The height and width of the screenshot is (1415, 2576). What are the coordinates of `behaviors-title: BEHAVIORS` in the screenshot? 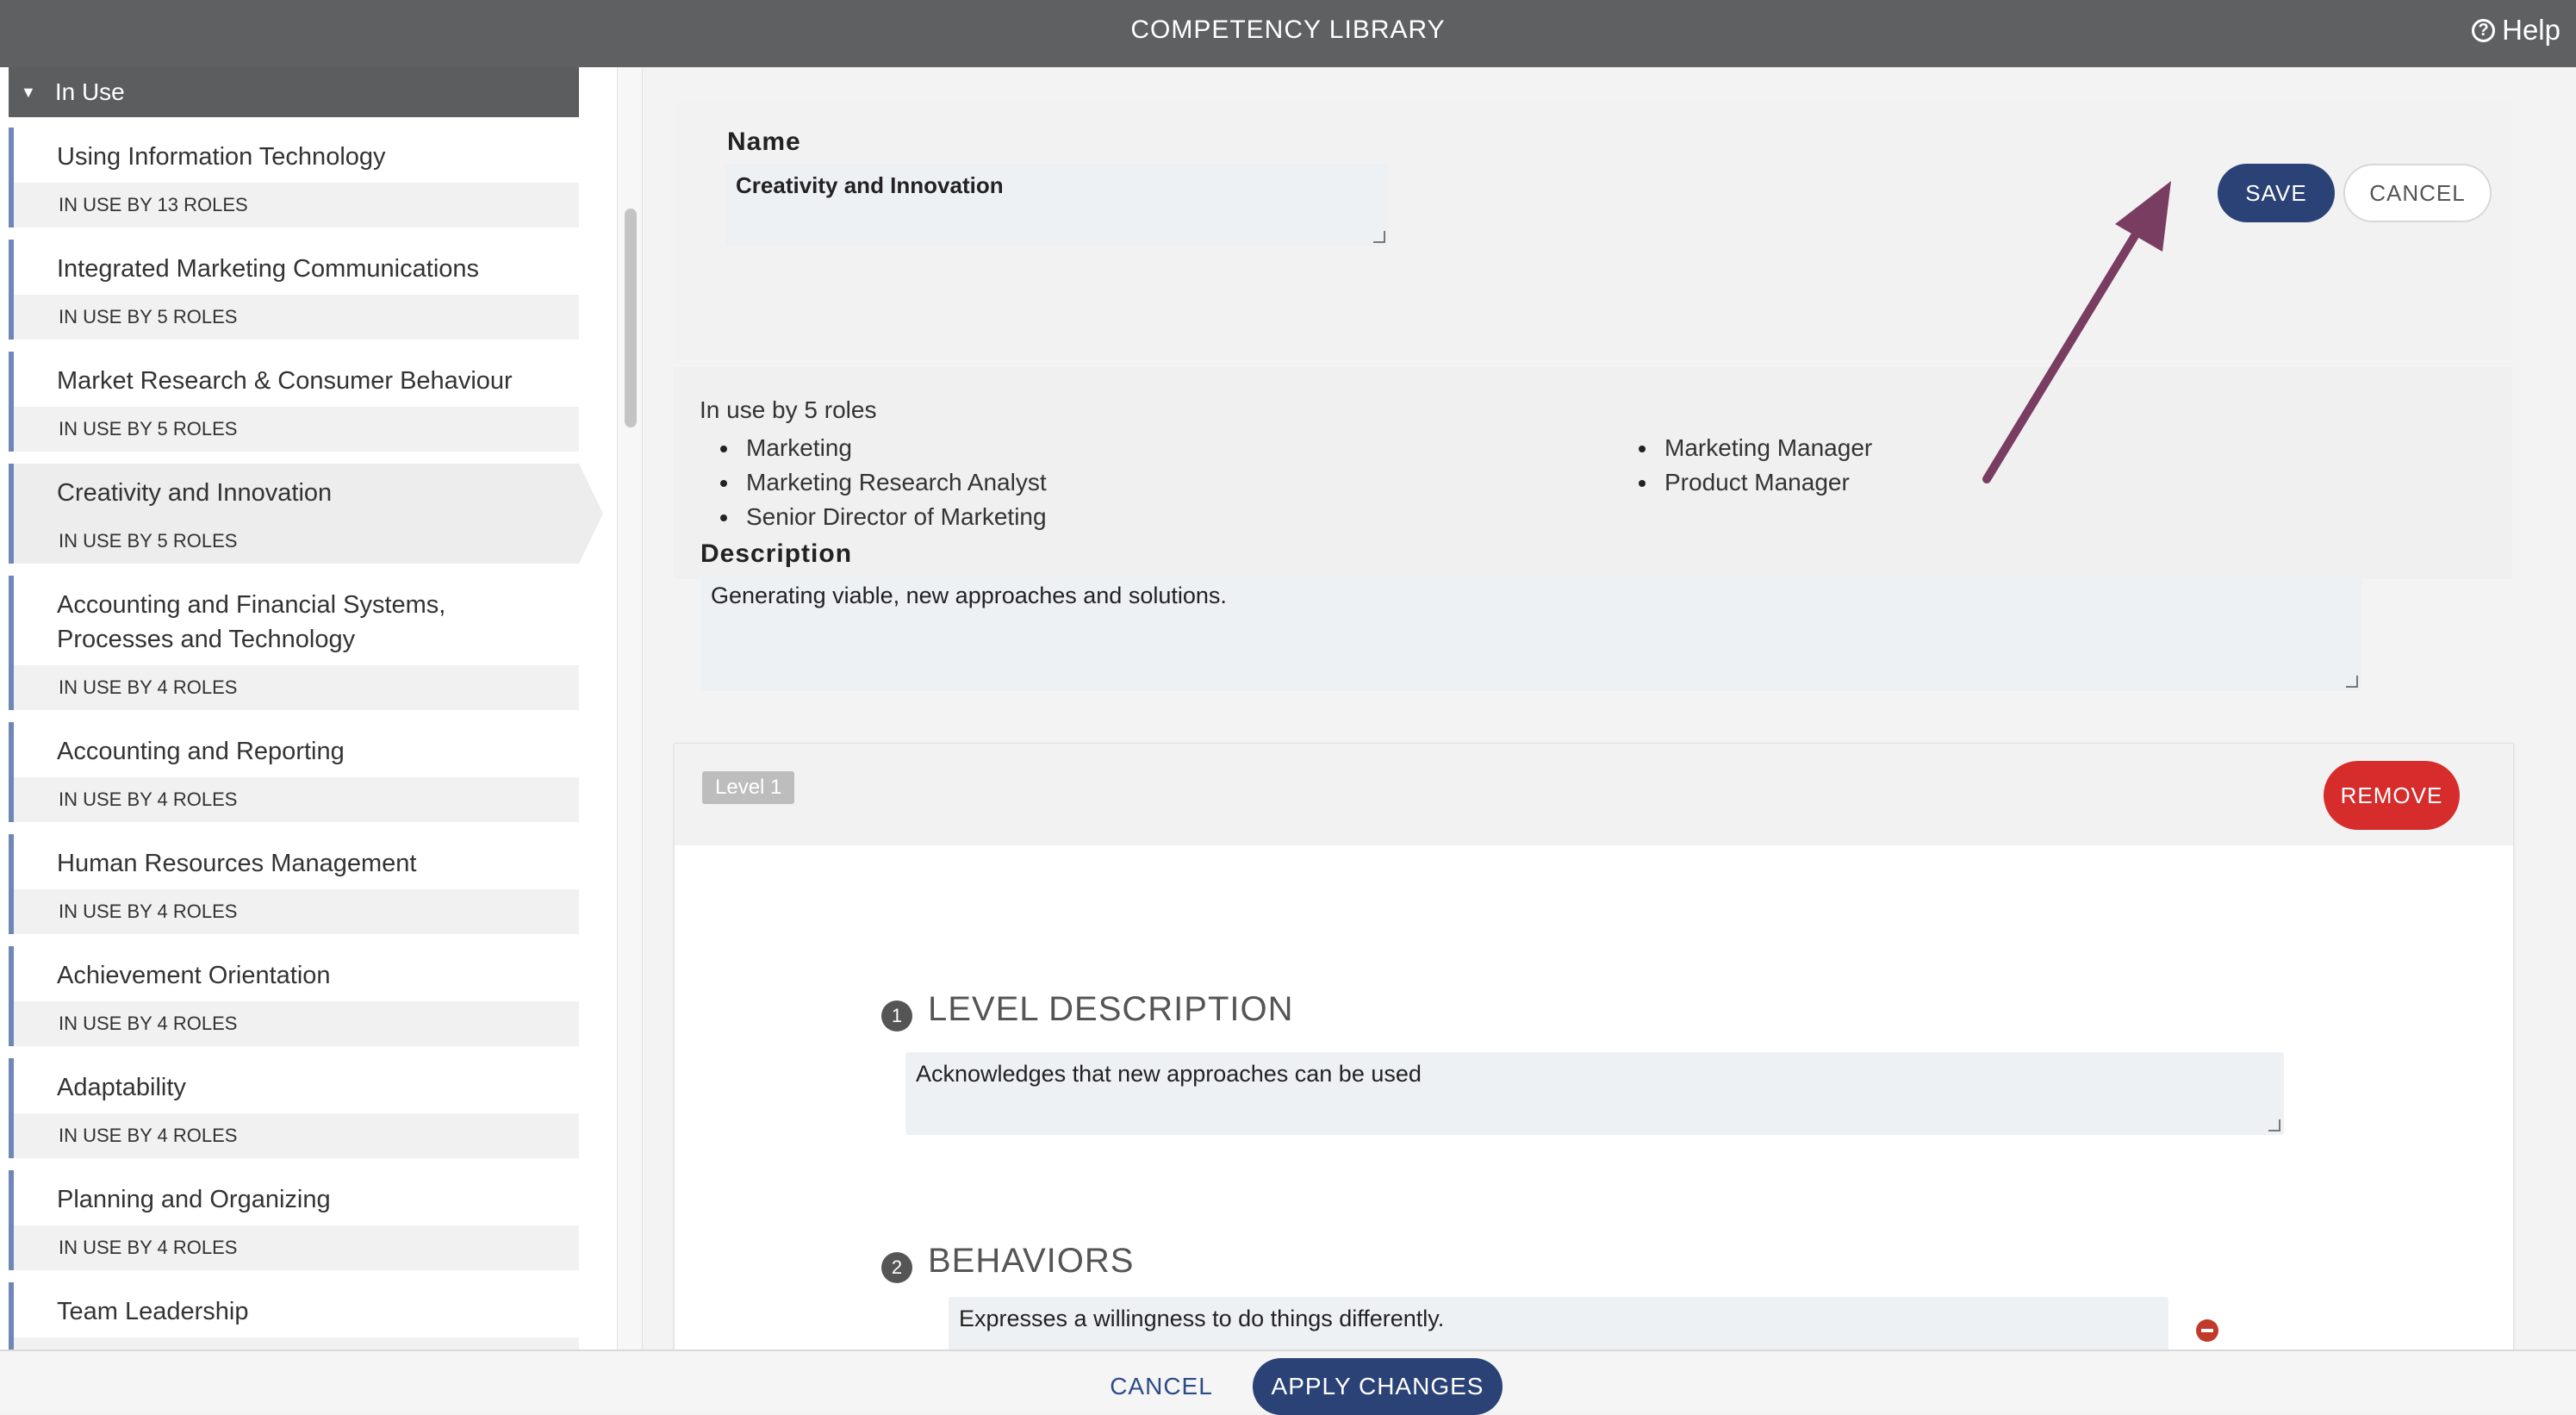 It's located at (1031, 1261).